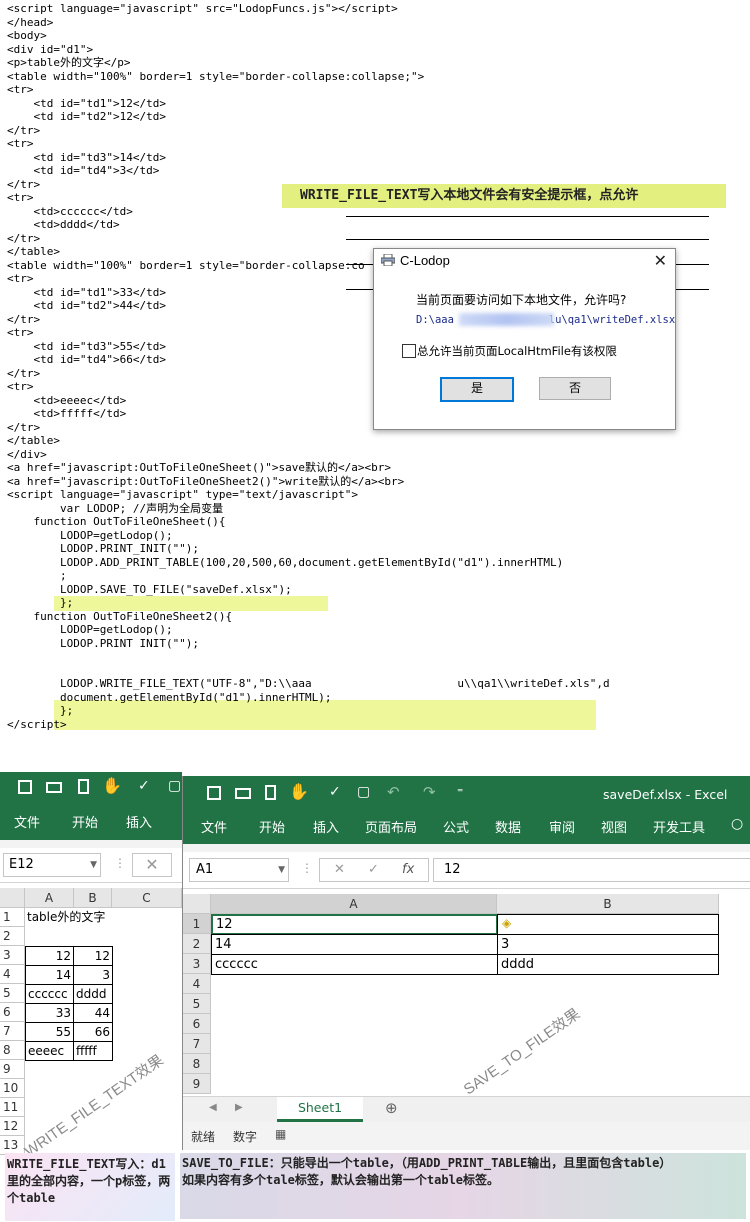 The width and height of the screenshot is (750, 1222). Describe the element at coordinates (52, 865) in the screenshot. I see `name-box: E12 ▼` at that location.